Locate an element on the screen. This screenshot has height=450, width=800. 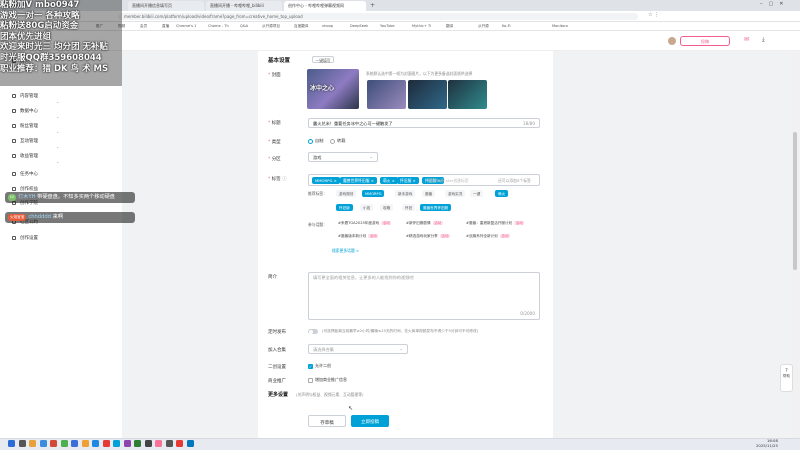
title-input: 露火兑米！重要任务冰中之心可一键触发了 18/80 is located at coordinates (424, 123).